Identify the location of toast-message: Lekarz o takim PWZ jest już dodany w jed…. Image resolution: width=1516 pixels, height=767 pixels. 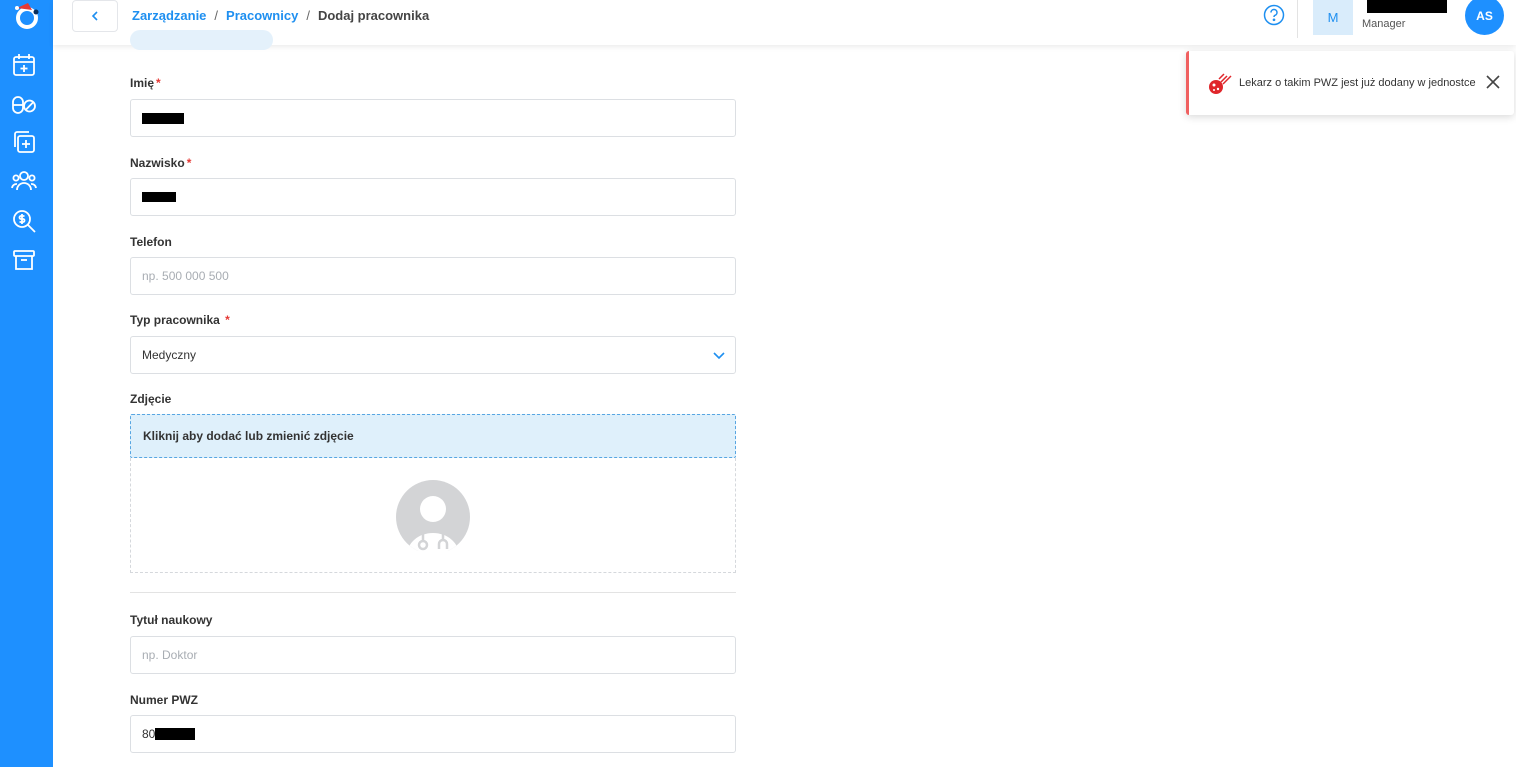
(1357, 83).